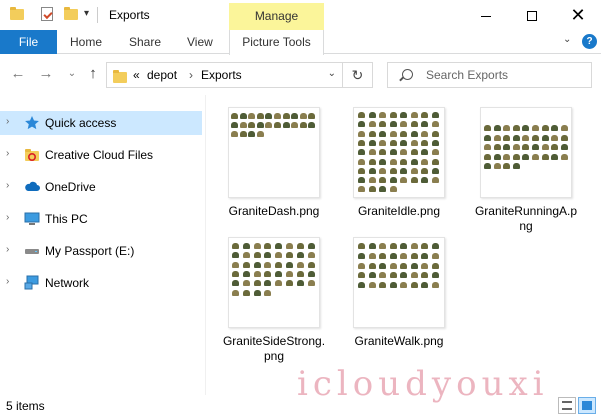 The image size is (601, 417). Describe the element at coordinates (86, 42) in the screenshot. I see `tab-home: Home` at that location.